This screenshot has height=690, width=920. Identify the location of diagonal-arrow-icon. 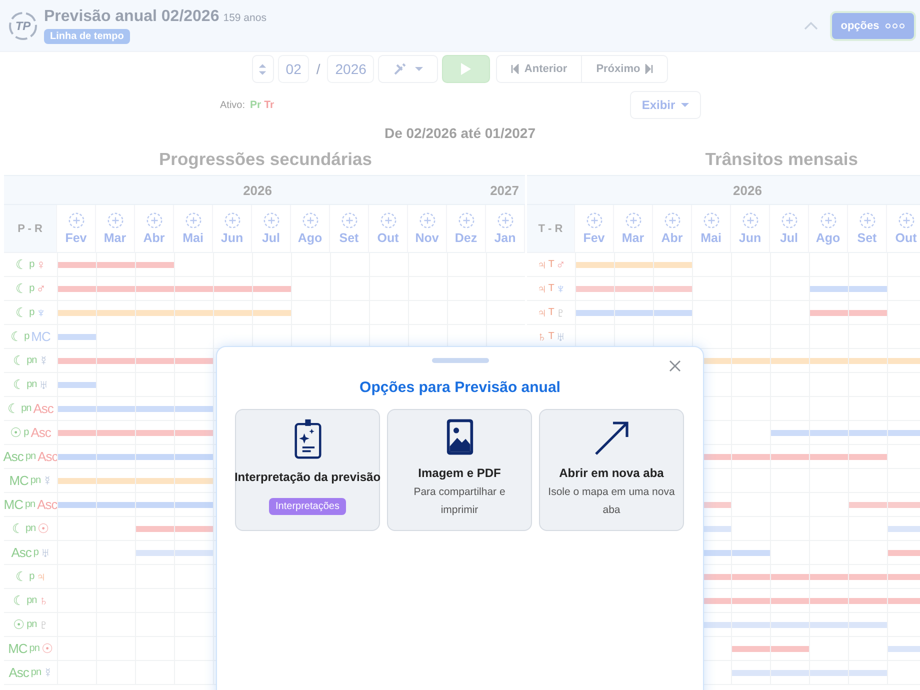
(612, 438).